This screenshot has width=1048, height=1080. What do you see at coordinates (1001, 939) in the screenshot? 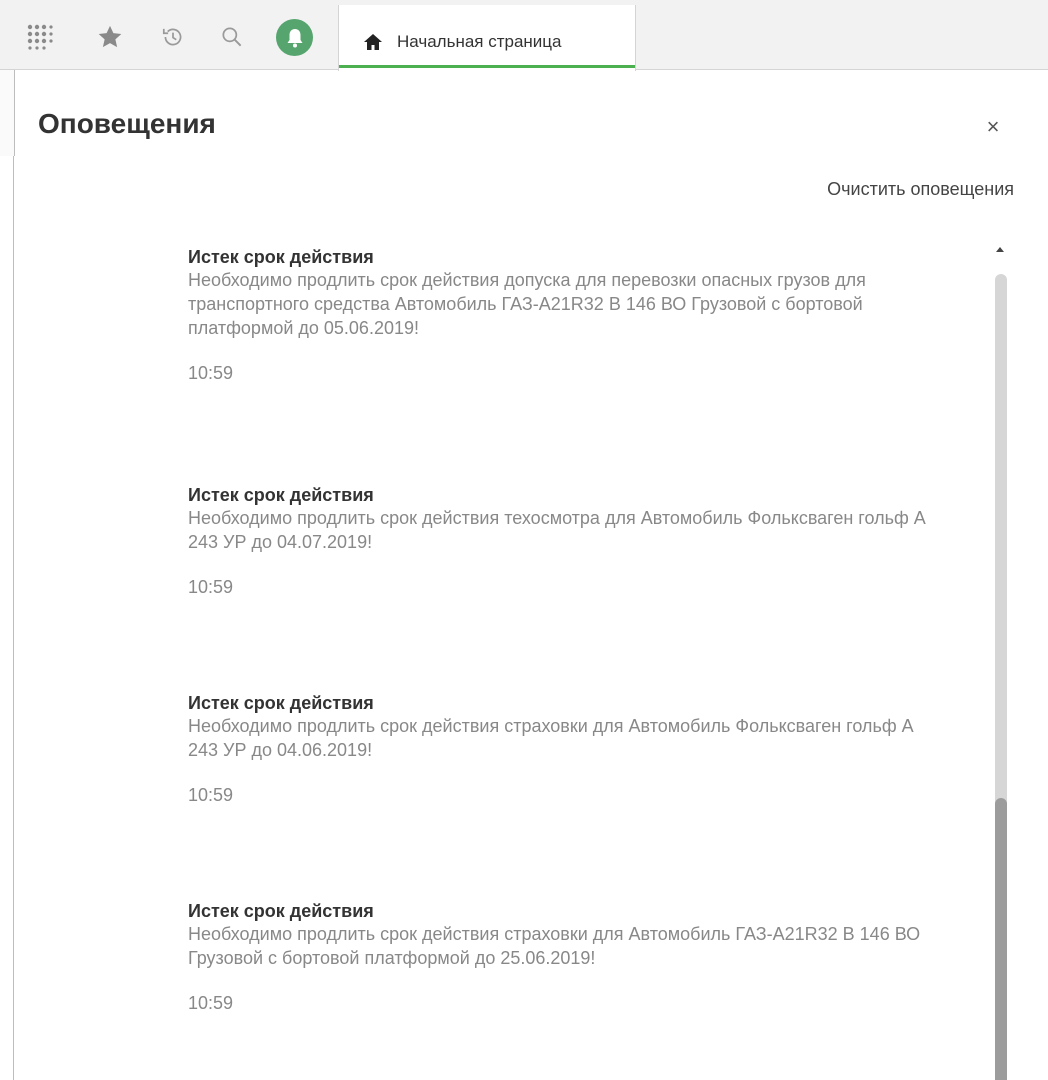
I see `scrollbar-thumb` at bounding box center [1001, 939].